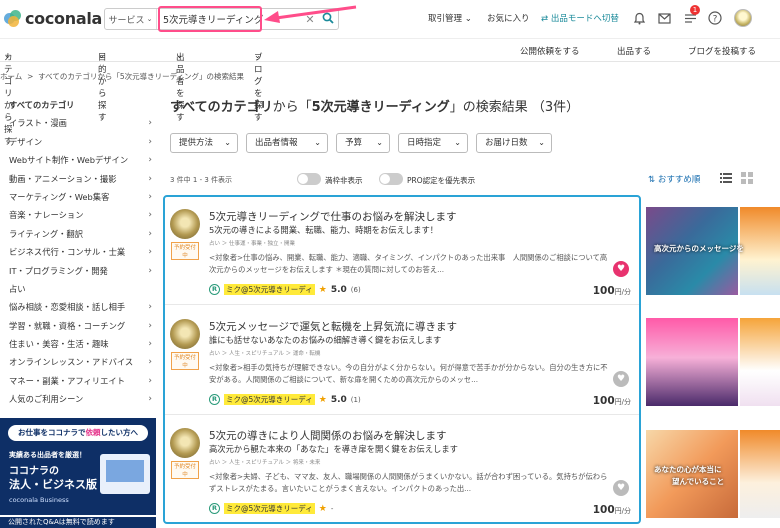  What do you see at coordinates (79, 142) in the screenshot?
I see `sidebar-item: デザイン ›` at bounding box center [79, 142].